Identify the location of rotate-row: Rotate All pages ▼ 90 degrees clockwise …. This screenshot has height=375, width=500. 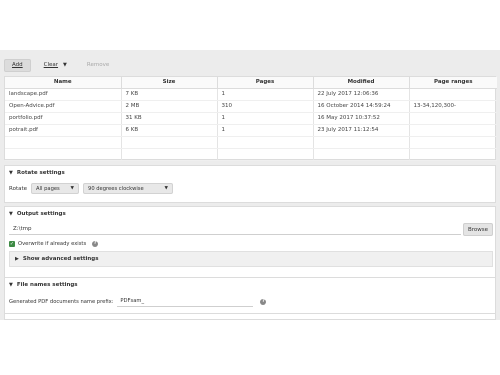
(91, 188).